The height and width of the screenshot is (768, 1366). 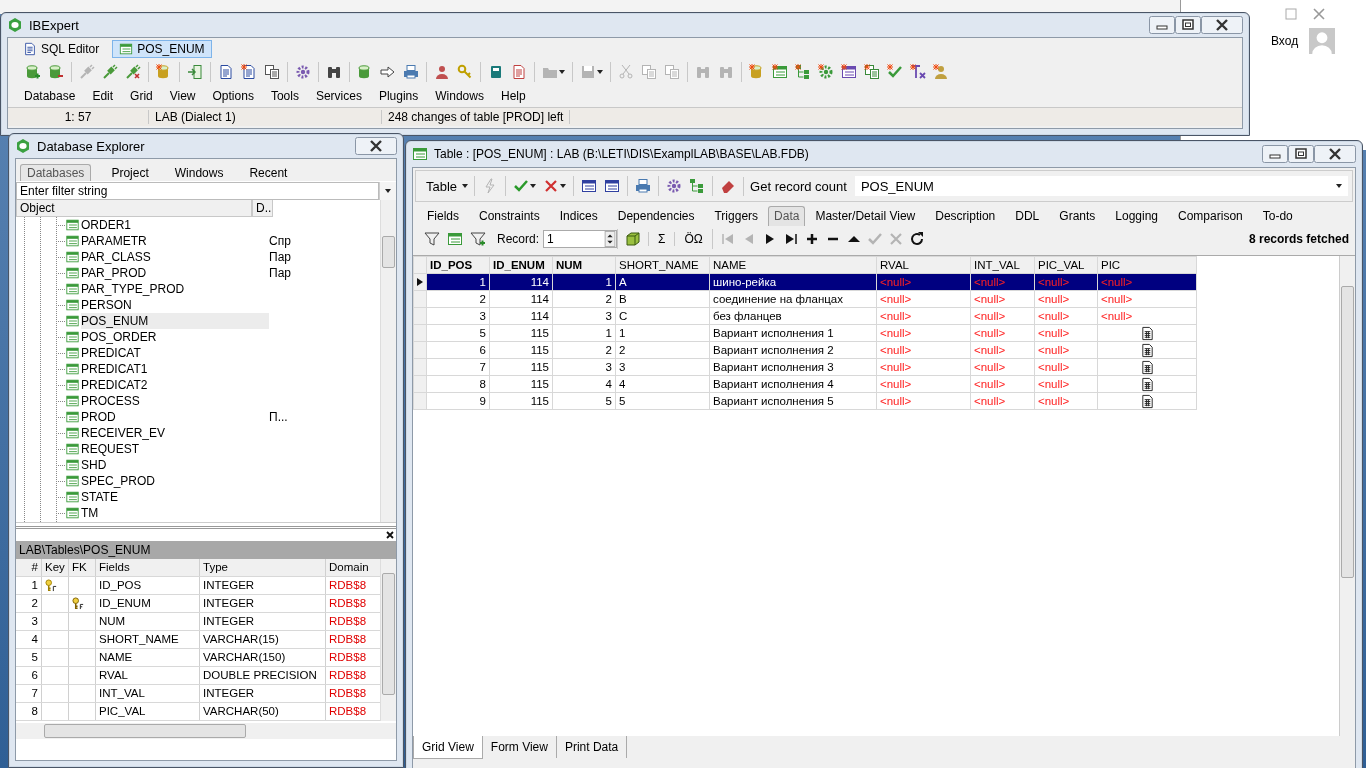 What do you see at coordinates (787, 216) in the screenshot?
I see `tab: Data` at bounding box center [787, 216].